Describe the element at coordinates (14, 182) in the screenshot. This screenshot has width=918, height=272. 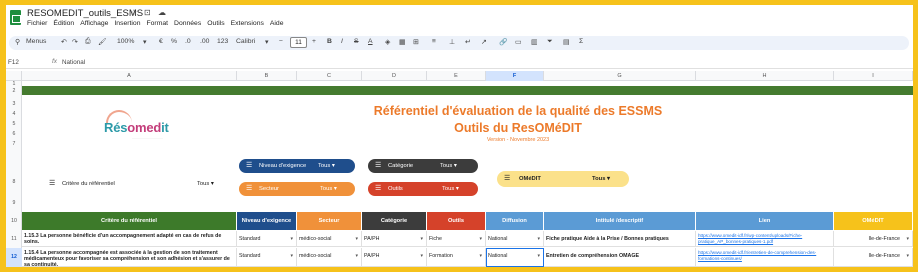
I see `row-header: 8` at that location.